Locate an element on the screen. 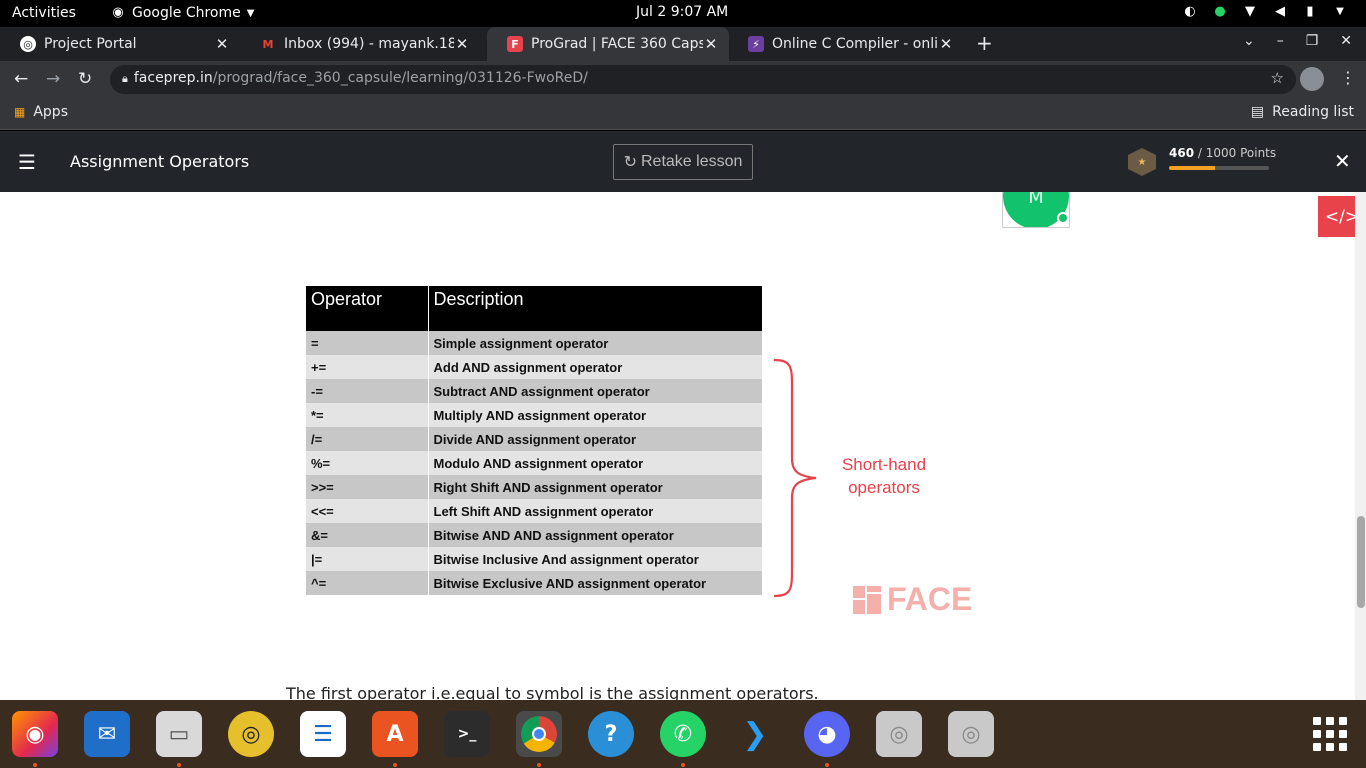 The image size is (1366, 768). profile-avatar is located at coordinates (1312, 79).